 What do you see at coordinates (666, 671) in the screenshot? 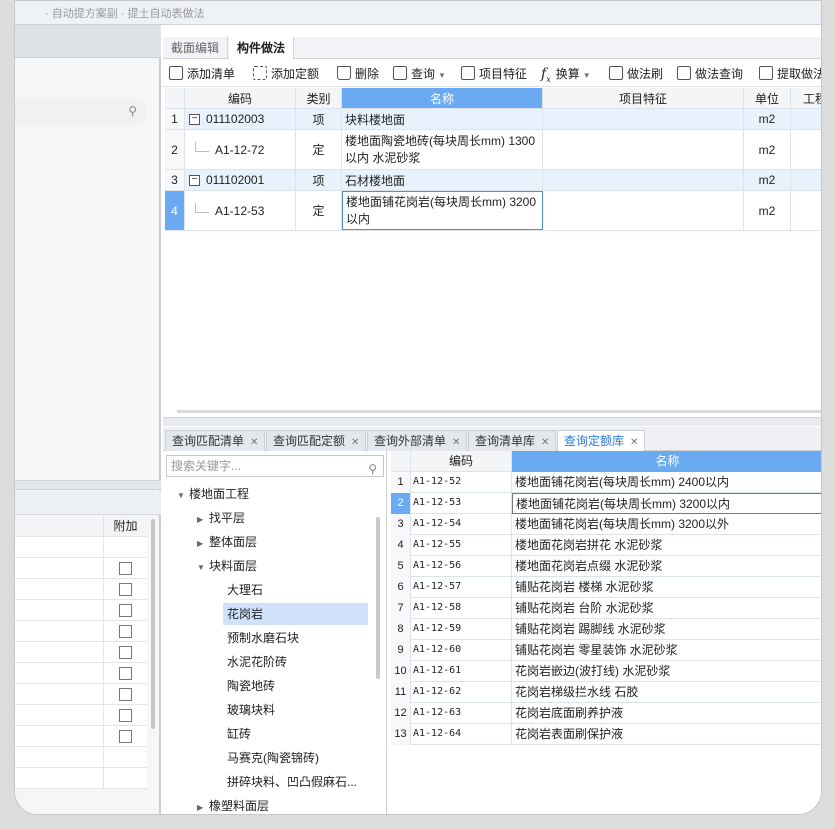
I see `name-cell: 花岗岩嵌边(波打线) 水泥砂浆` at bounding box center [666, 671].